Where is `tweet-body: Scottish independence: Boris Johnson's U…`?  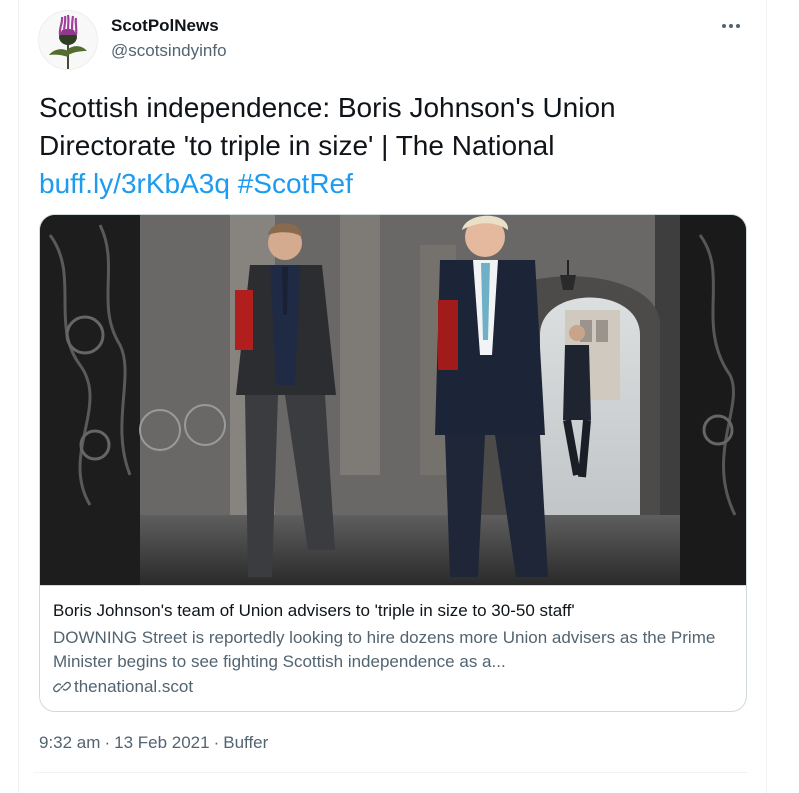 tweet-body: Scottish independence: Boris Johnson's U… is located at coordinates (327, 126).